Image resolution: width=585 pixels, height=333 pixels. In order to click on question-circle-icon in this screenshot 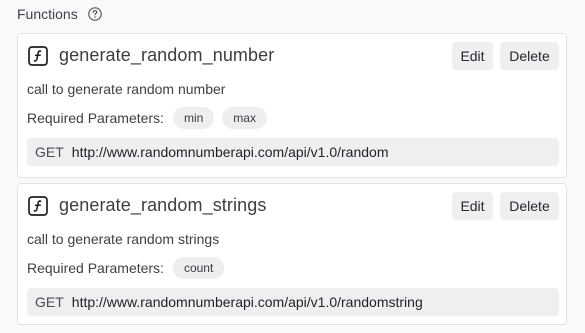, I will do `click(94, 14)`.